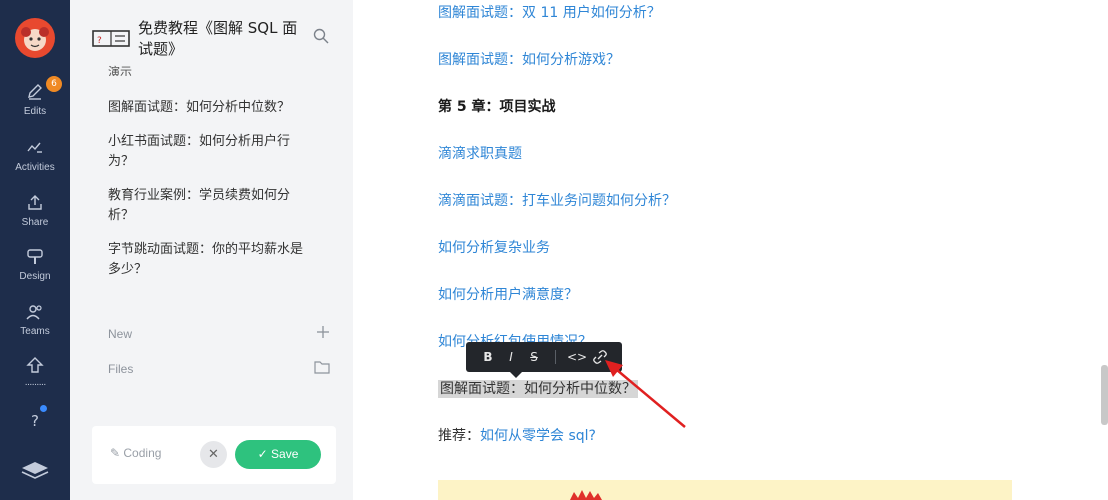 This screenshot has height=500, width=1108. I want to click on rail-label-edits: Edits, so click(35, 111).